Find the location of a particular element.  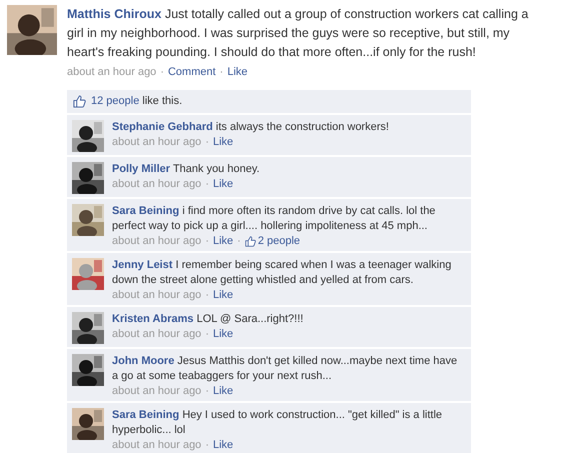

likers-link: 12 people is located at coordinates (115, 101).